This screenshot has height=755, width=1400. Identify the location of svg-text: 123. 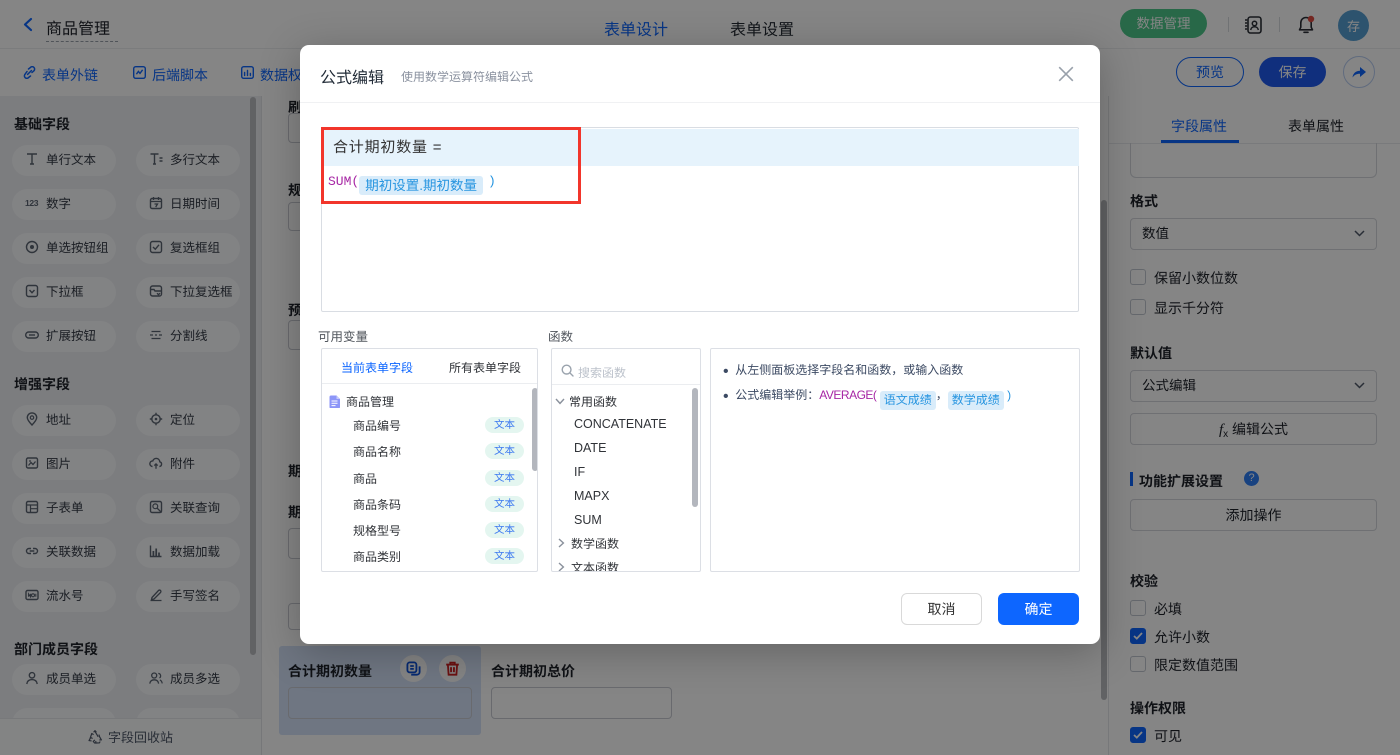
(32, 203).